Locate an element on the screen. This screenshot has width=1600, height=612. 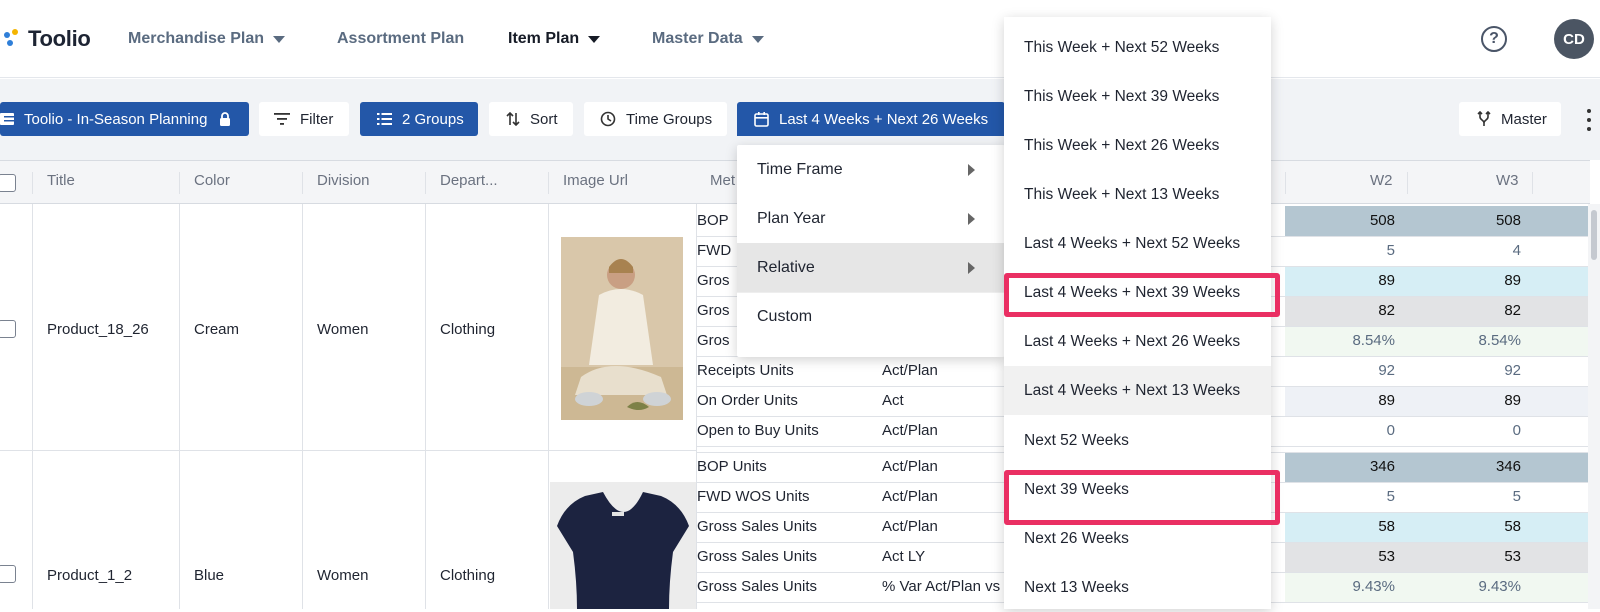
value-w2: 0 is located at coordinates (1345, 430).